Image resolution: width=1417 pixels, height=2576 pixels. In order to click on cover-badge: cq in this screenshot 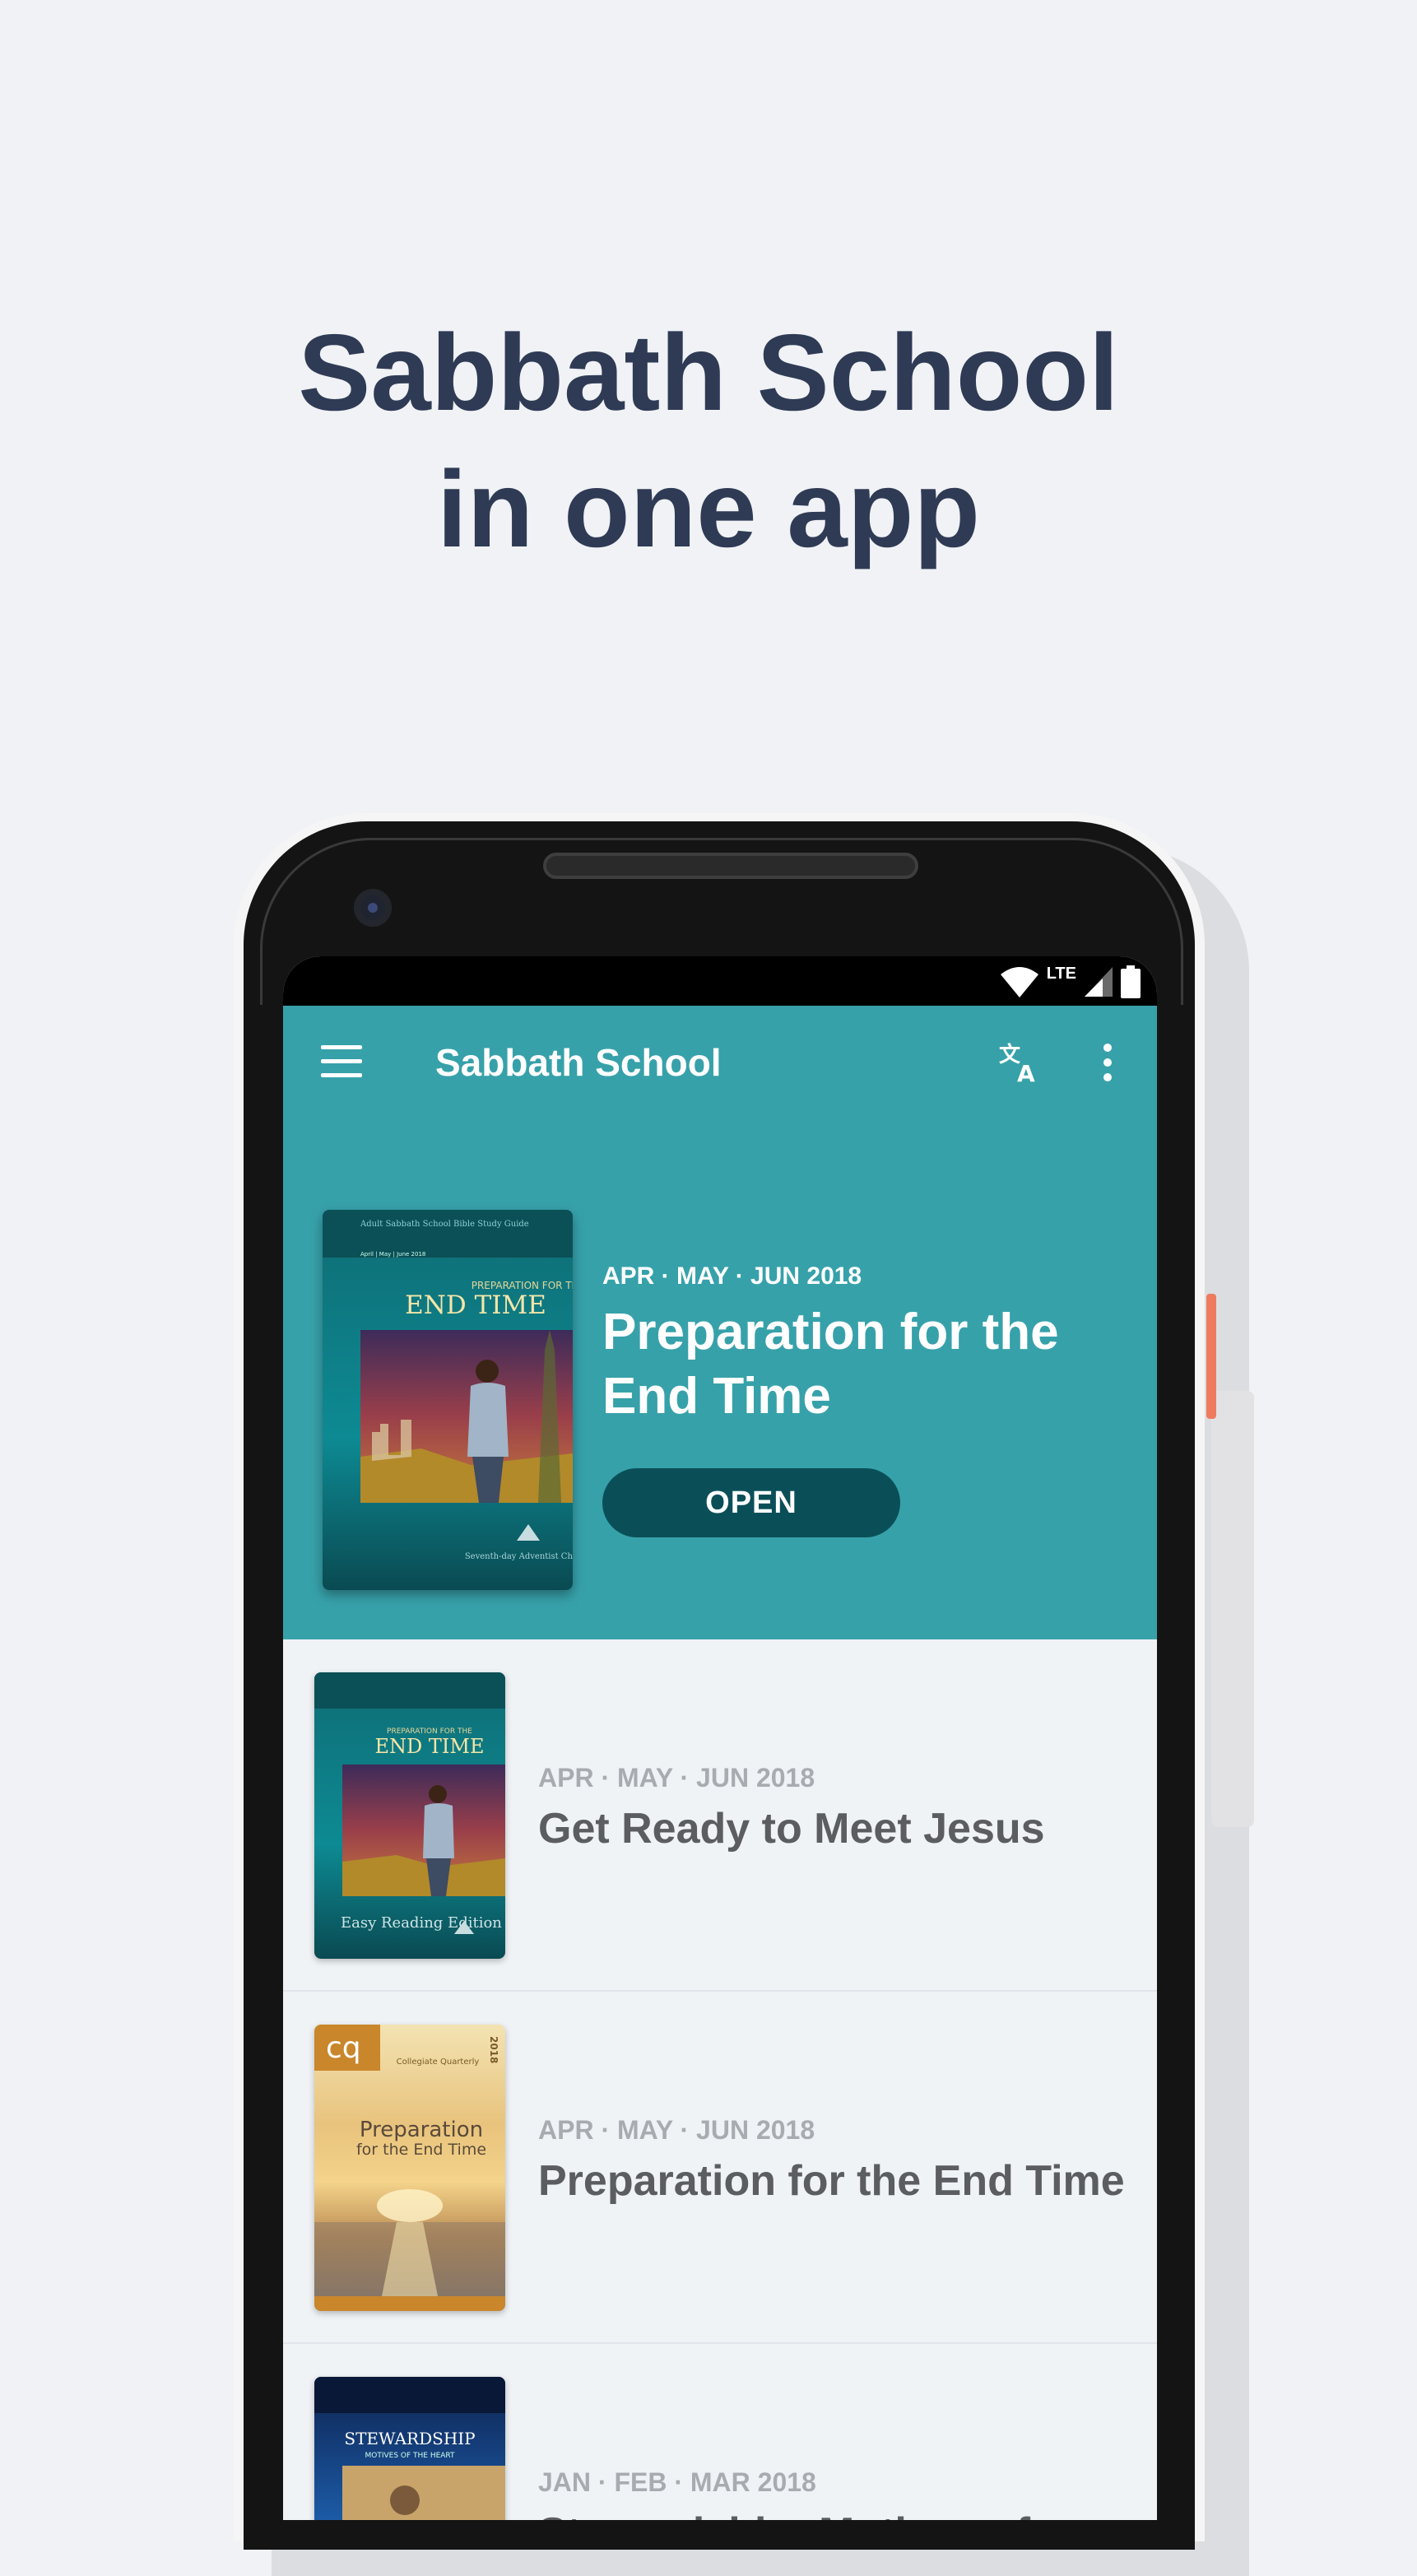, I will do `click(343, 2048)`.